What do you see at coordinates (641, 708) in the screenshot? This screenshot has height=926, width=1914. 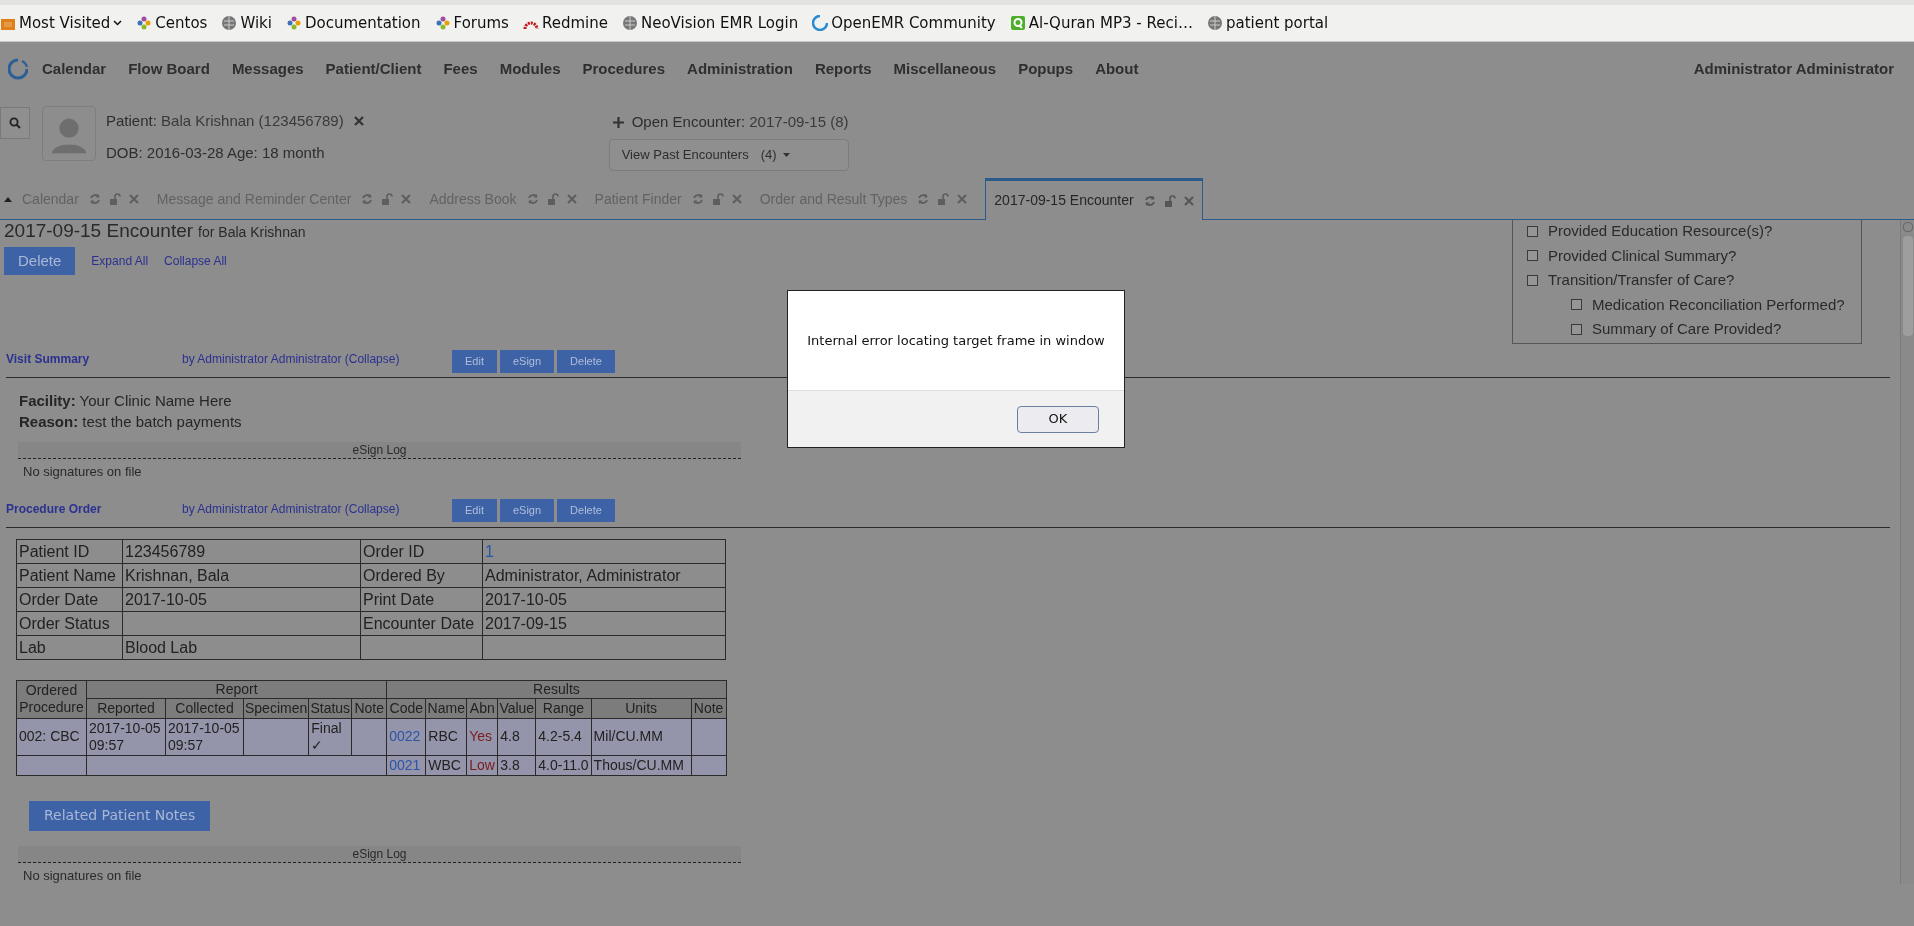 I see `column-header: Units` at bounding box center [641, 708].